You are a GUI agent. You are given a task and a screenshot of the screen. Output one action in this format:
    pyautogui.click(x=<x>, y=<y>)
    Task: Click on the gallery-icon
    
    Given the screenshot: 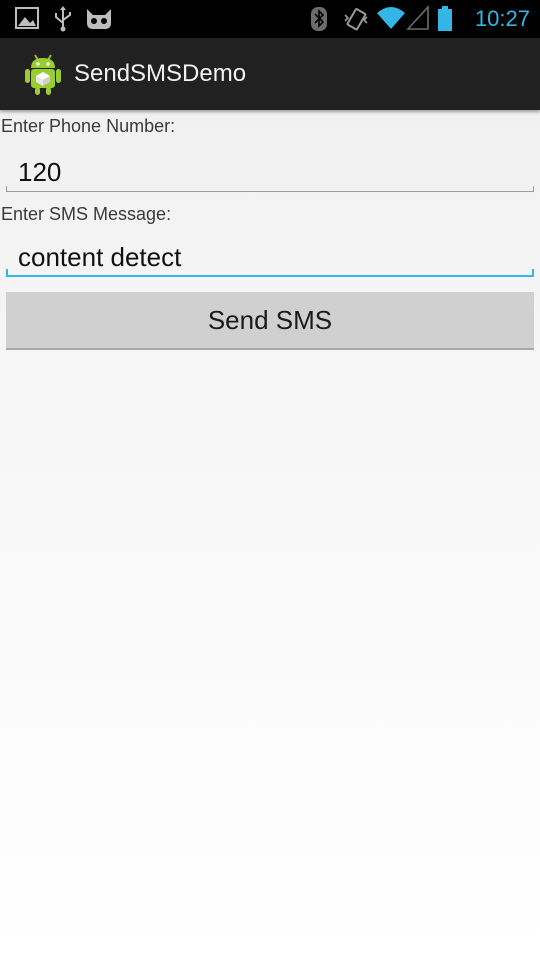 What is the action you would take?
    pyautogui.click(x=27, y=18)
    